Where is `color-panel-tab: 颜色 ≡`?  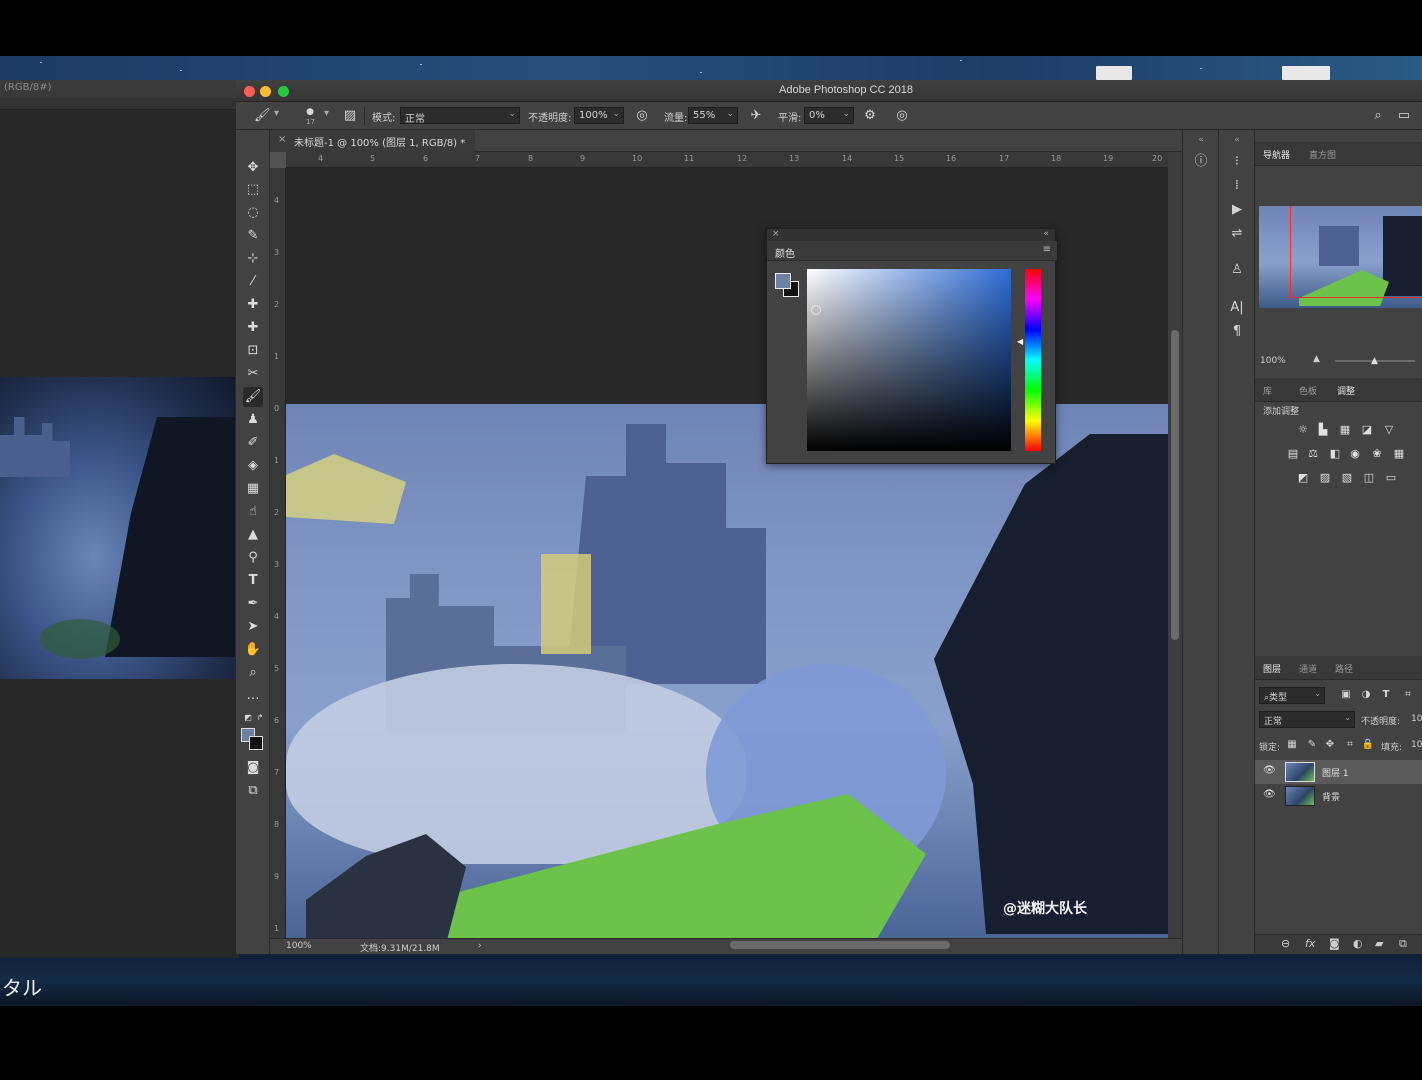
color-panel-tab: 颜色 ≡ is located at coordinates (912, 251).